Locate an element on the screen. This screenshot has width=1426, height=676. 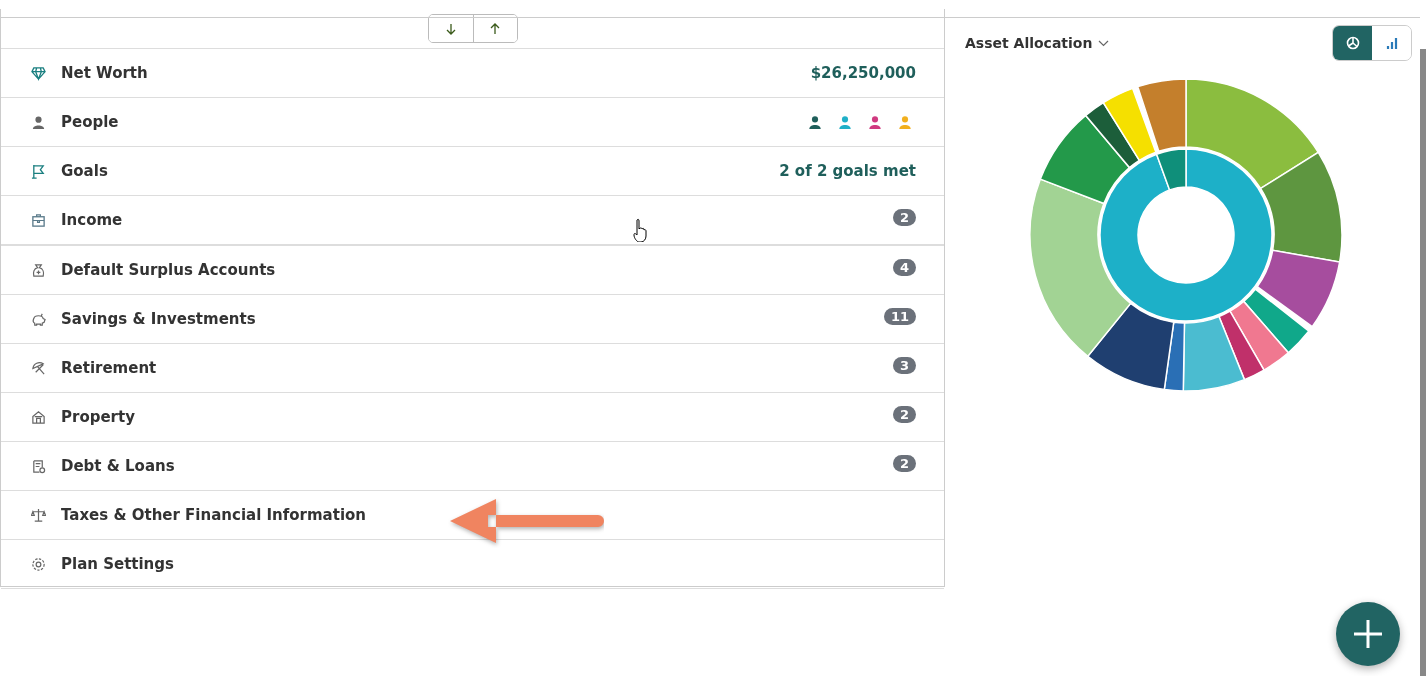
settings-icon is located at coordinates (38, 564).